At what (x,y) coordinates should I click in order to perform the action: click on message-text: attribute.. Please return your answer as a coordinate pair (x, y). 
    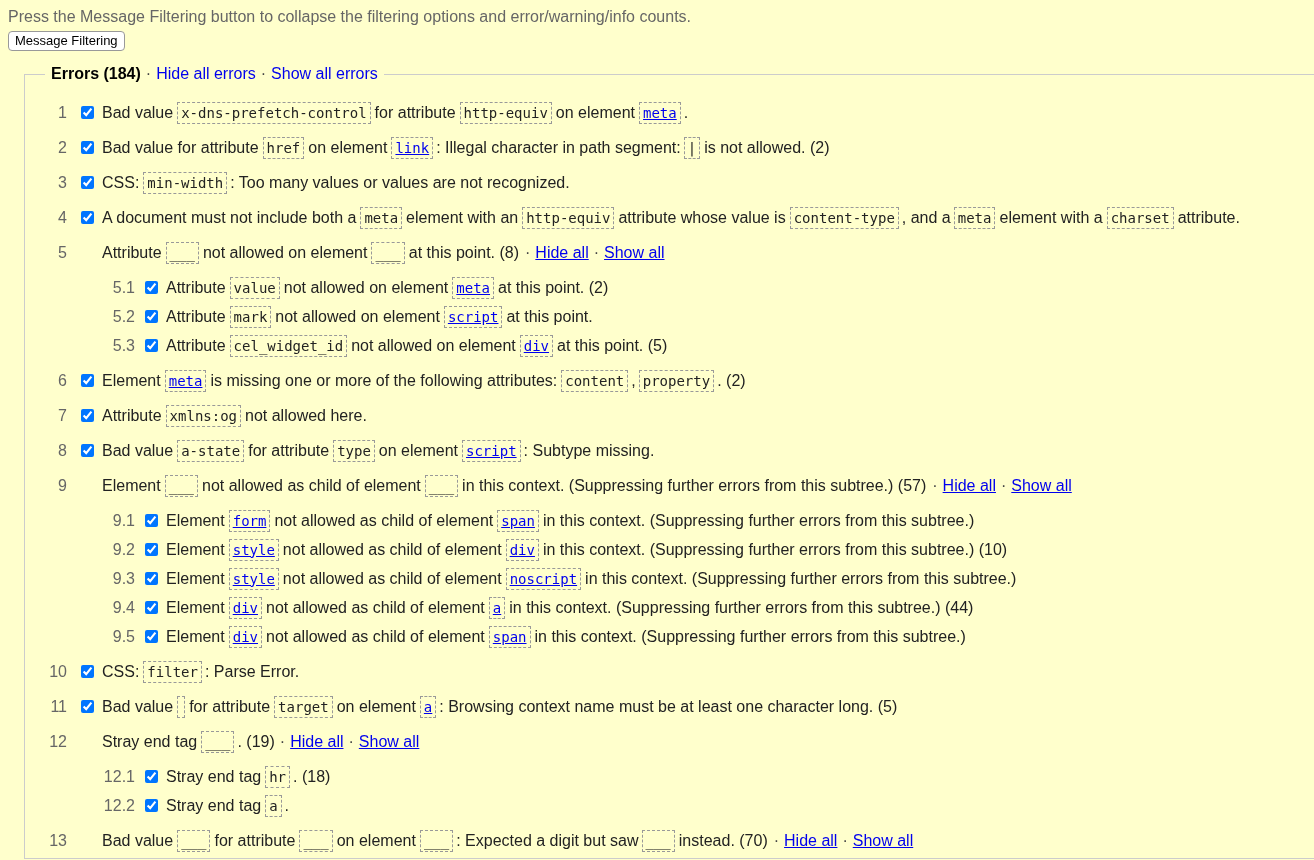
    Looking at the image, I should click on (1208, 217).